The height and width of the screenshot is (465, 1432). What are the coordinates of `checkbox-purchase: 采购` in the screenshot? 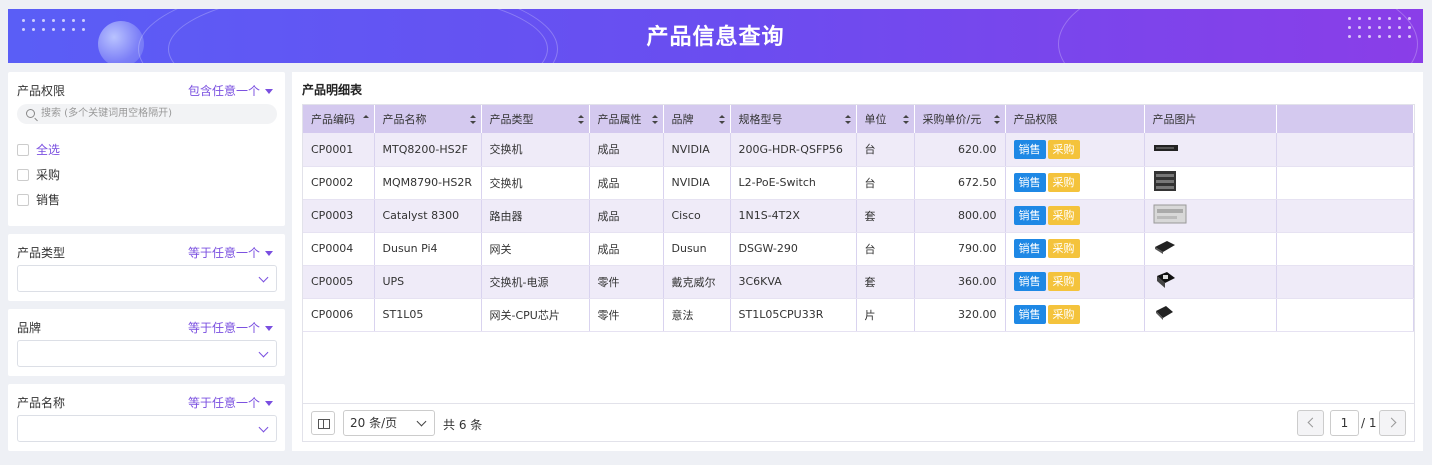 It's located at (38, 174).